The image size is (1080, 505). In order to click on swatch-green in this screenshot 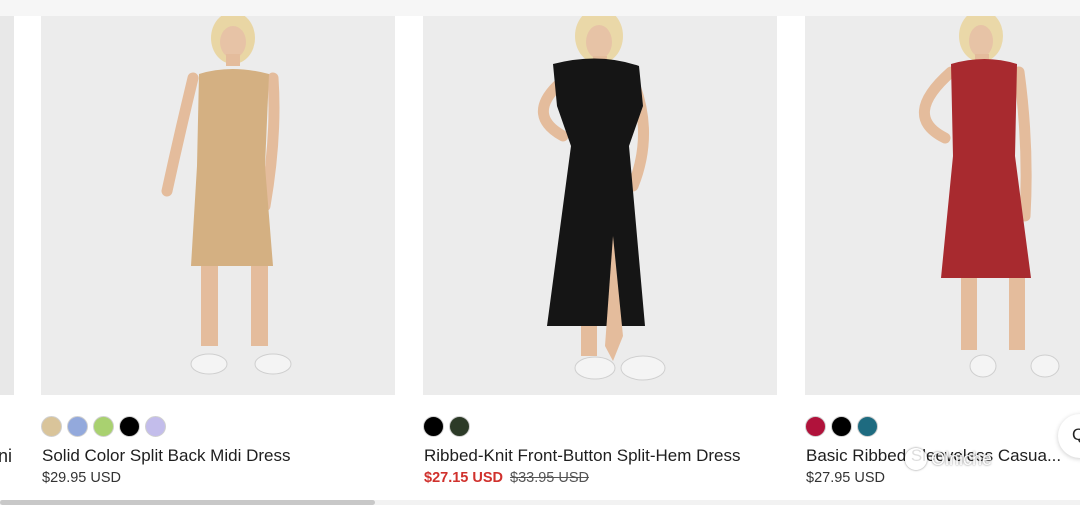, I will do `click(103, 426)`.